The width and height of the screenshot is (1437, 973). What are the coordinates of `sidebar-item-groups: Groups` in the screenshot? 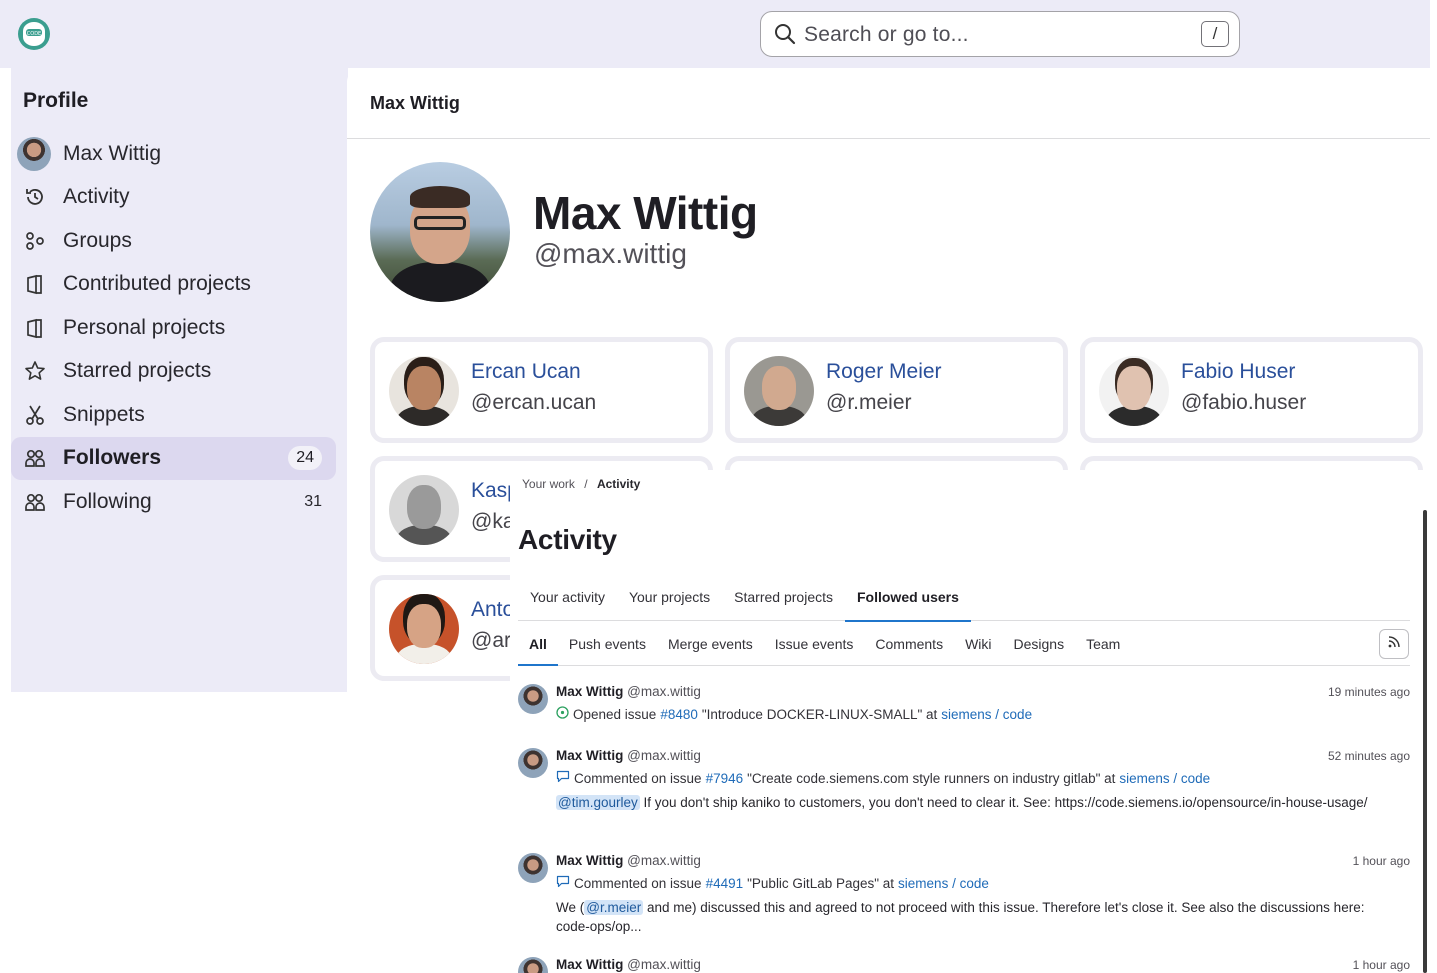 It's located at (173, 241).